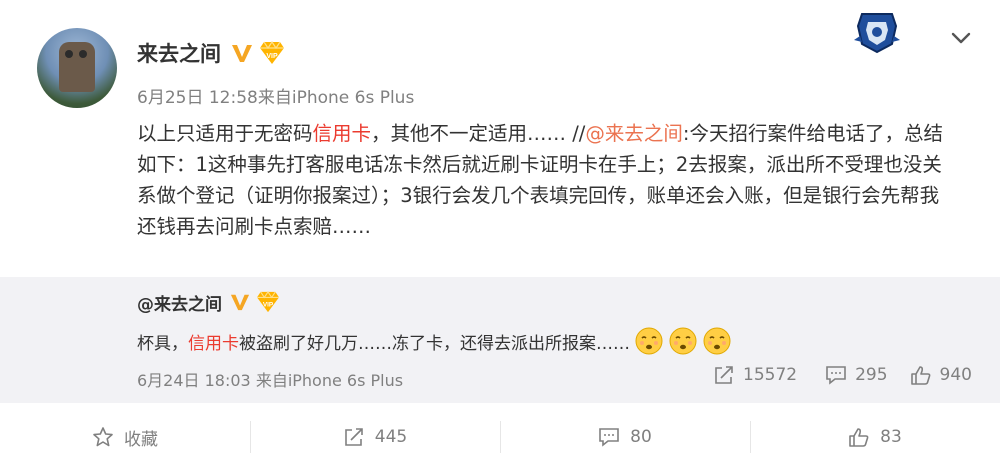  Describe the element at coordinates (875, 437) in the screenshot. I see `like-button: 83` at that location.